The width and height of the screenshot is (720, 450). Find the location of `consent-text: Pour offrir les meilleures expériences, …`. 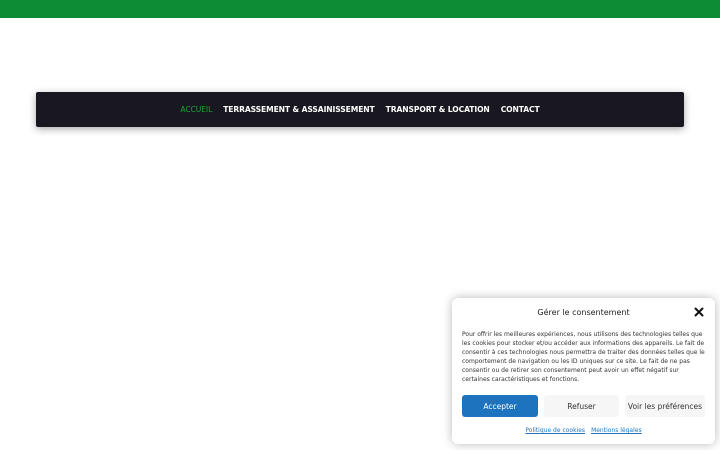

consent-text: Pour offrir les meilleures expériences, … is located at coordinates (583, 357).